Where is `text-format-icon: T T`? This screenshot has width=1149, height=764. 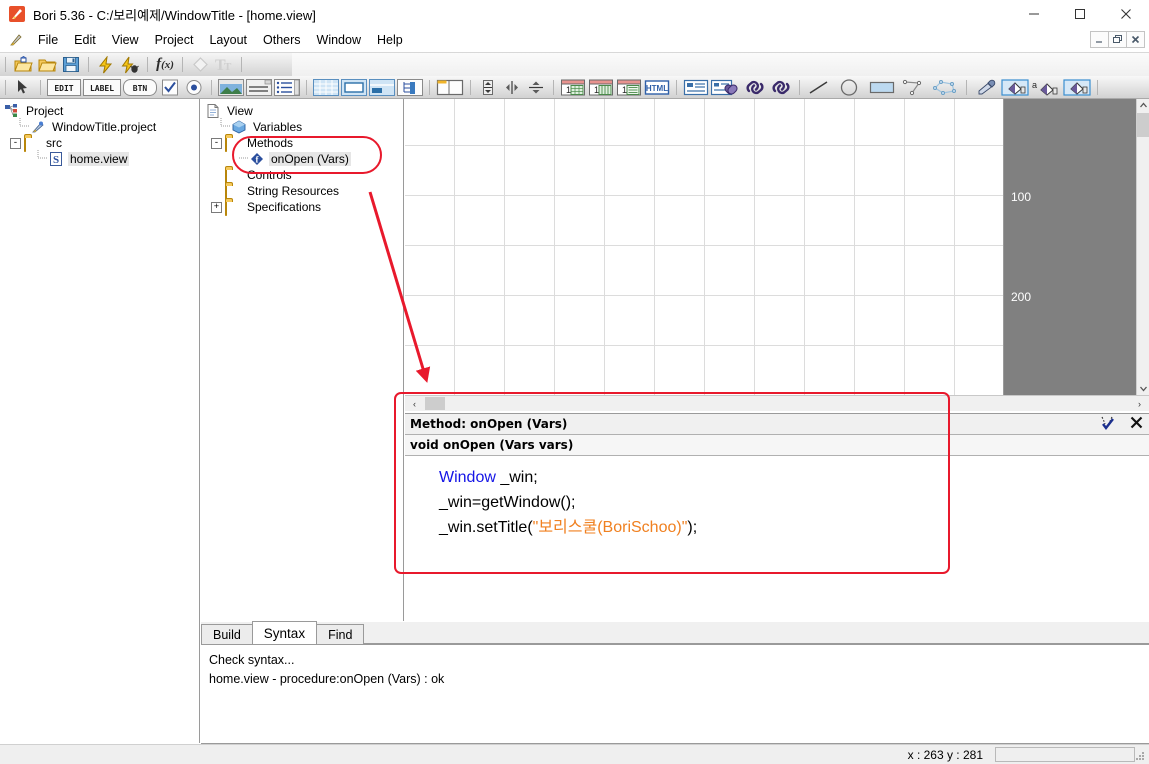
text-format-icon: T T is located at coordinates (224, 65).